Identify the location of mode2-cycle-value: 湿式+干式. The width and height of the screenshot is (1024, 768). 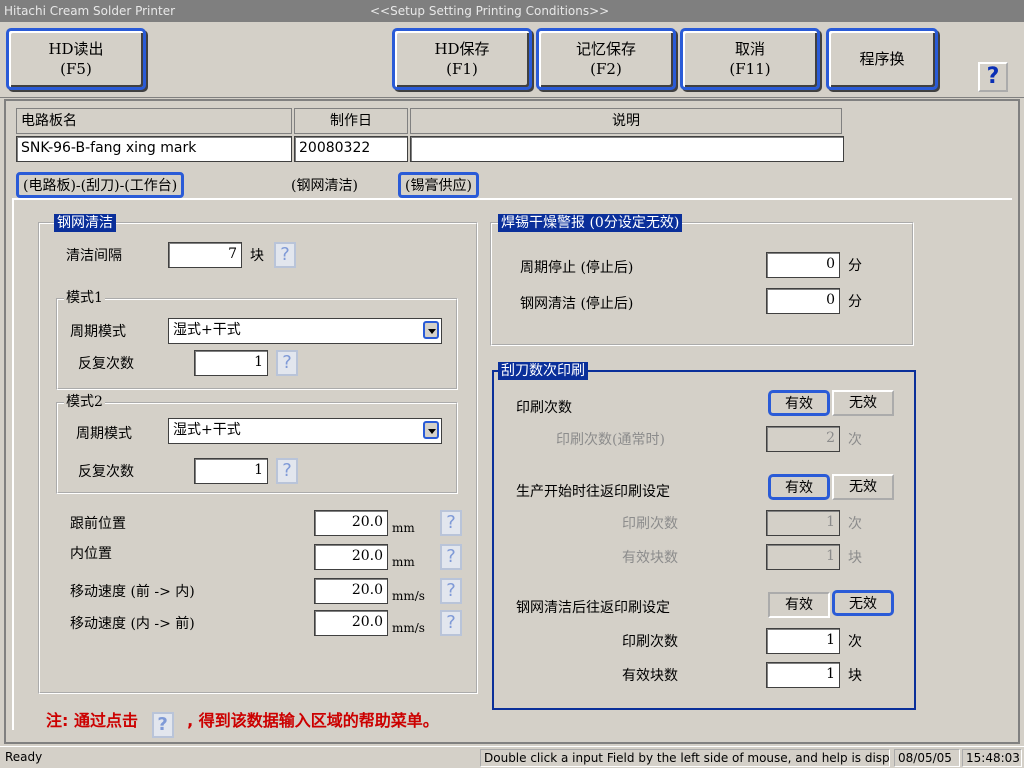
(207, 430).